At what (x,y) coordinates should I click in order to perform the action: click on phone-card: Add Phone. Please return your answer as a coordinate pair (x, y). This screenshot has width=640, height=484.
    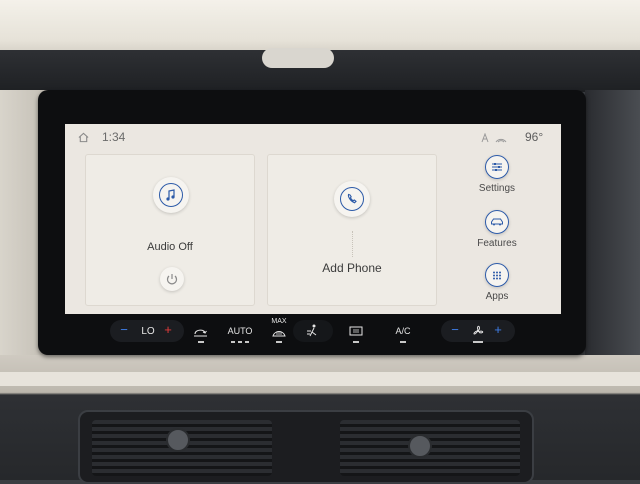
    Looking at the image, I should click on (352, 230).